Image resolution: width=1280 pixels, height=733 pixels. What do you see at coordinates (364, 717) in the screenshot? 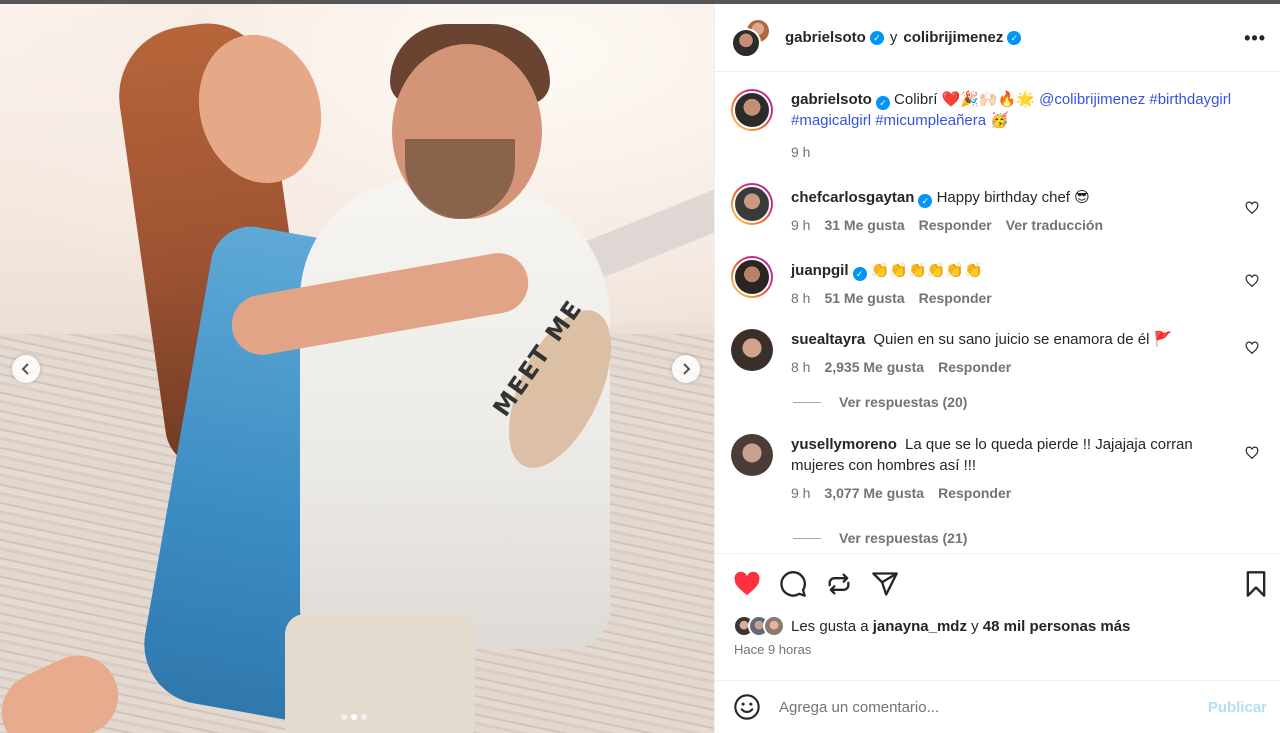
I see `slide-dot` at bounding box center [364, 717].